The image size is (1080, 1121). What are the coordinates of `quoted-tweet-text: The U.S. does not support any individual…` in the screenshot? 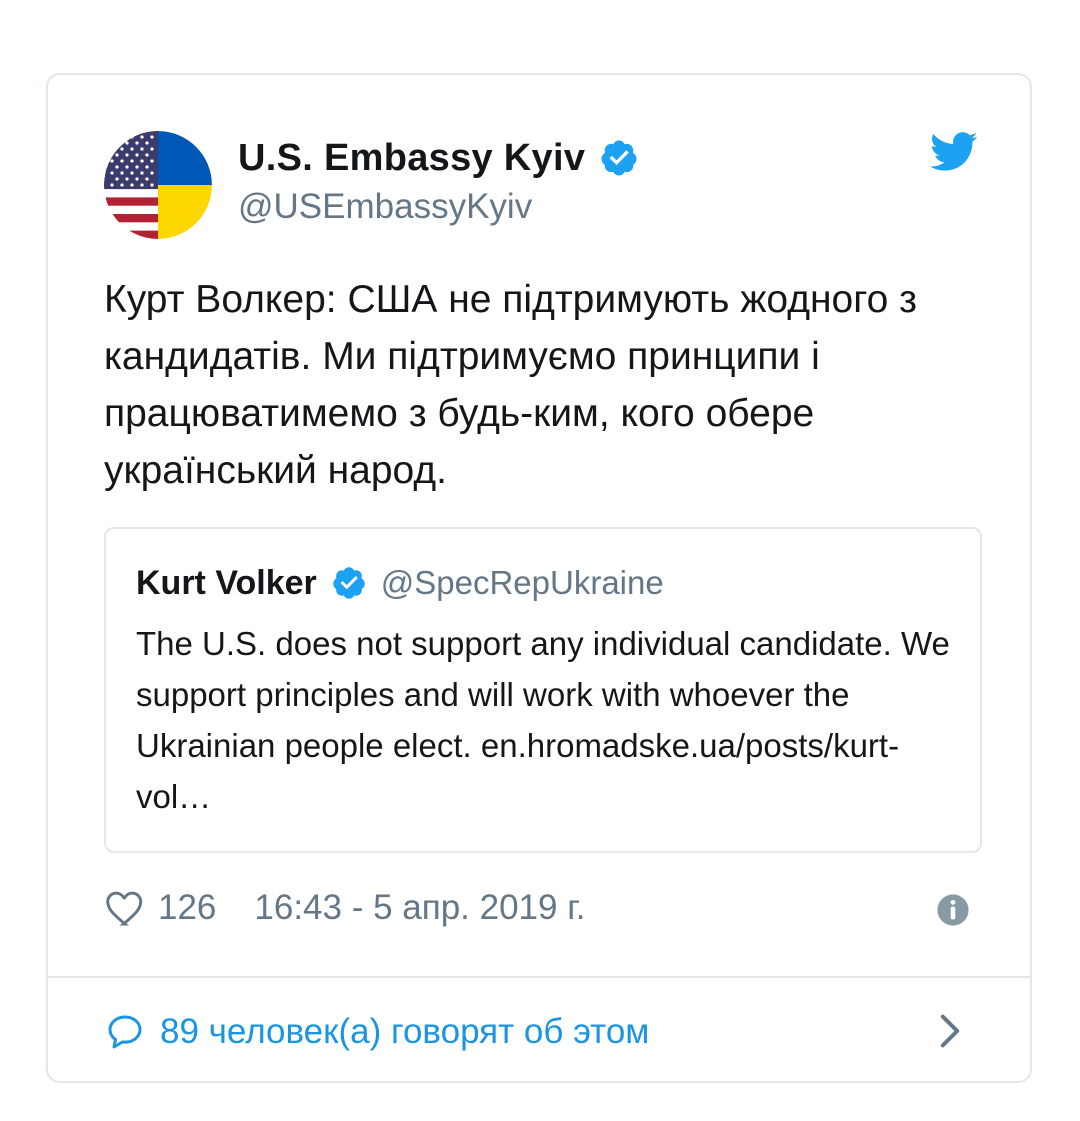 It's located at (543, 720).